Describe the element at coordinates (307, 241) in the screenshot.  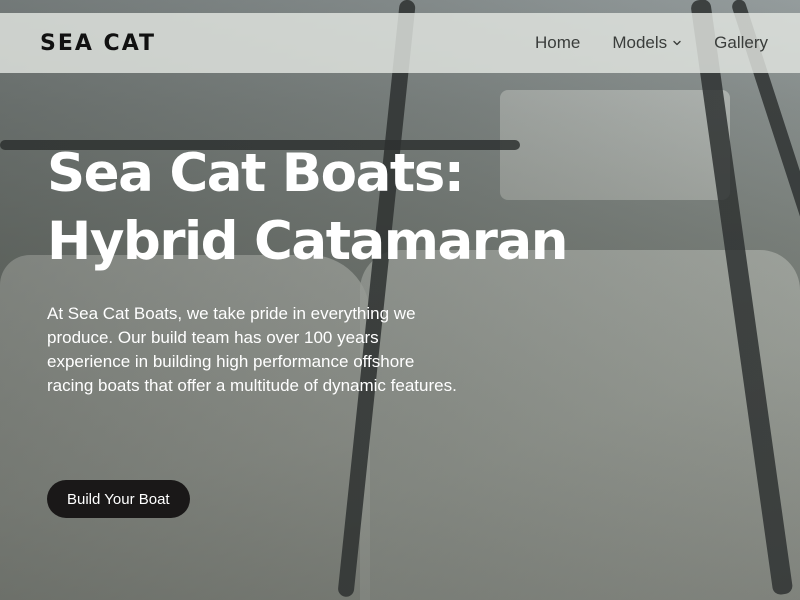
I see `headline-line-2: Hybrid Catamaran` at that location.